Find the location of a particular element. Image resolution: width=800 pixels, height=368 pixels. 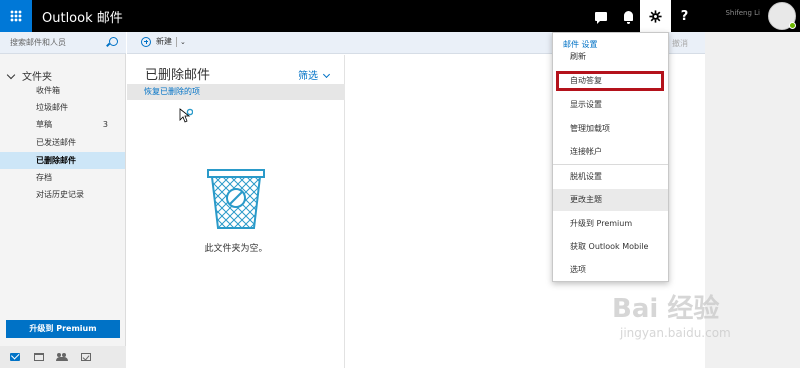

folder-title: 已删除邮件 is located at coordinates (178, 75).